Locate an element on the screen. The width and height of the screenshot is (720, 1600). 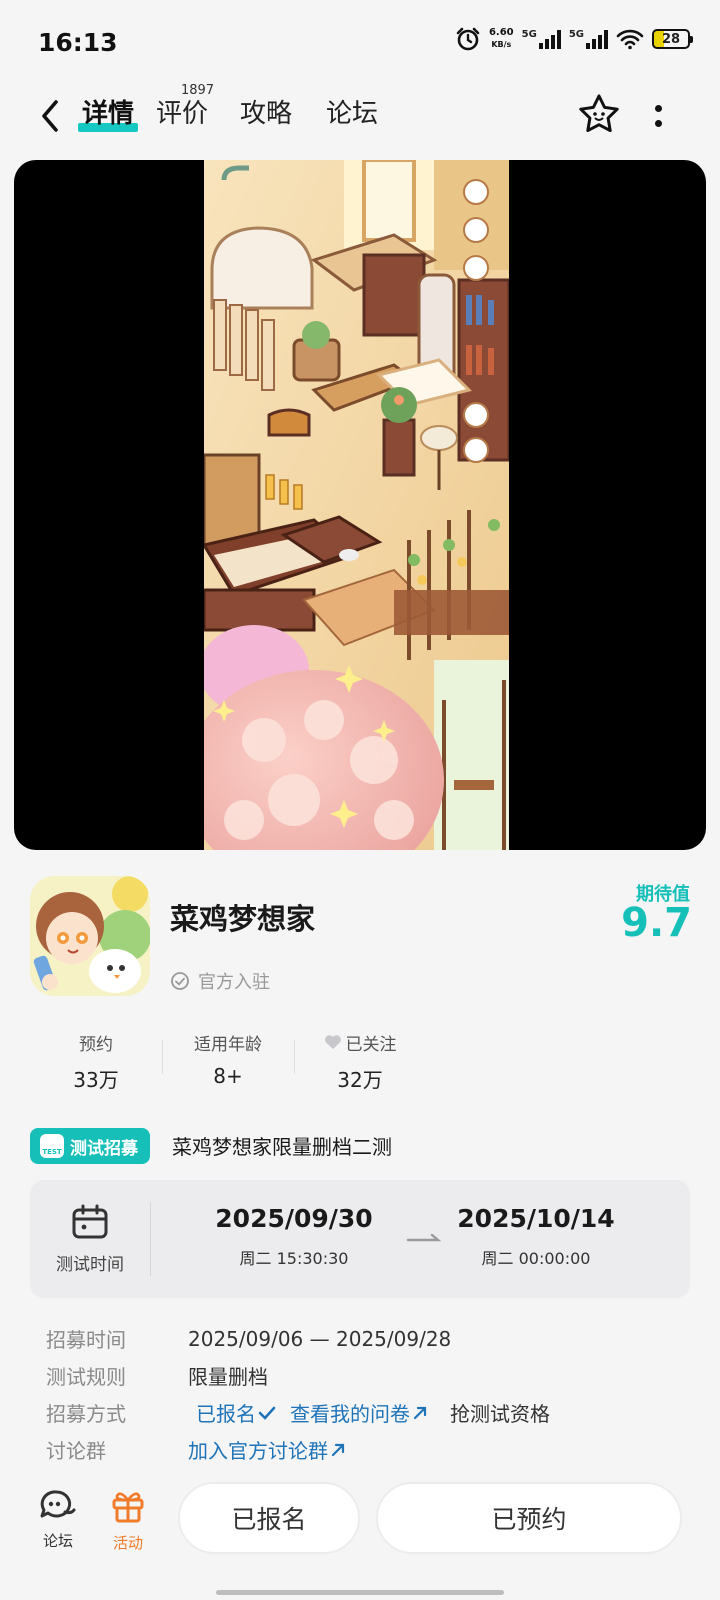
test-icon: TEST is located at coordinates (52, 1146).